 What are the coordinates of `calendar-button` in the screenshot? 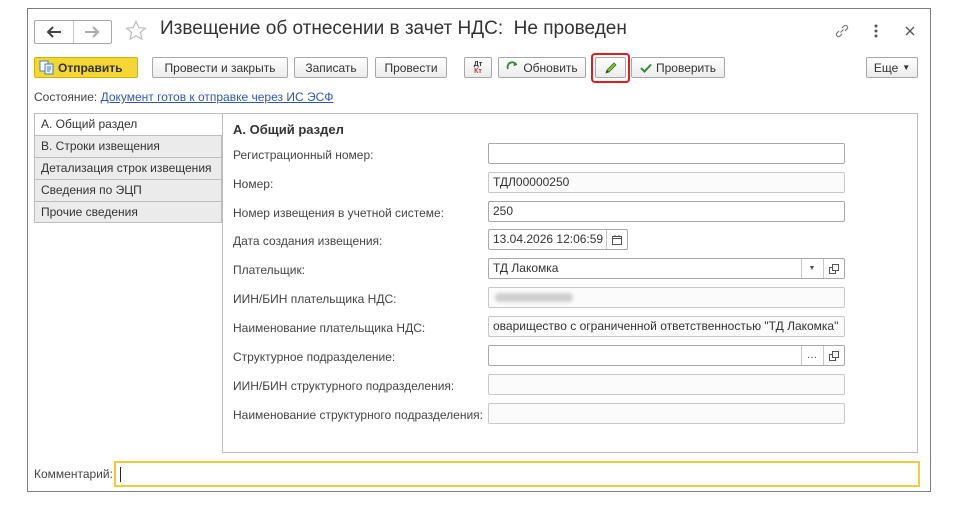 It's located at (616, 239).